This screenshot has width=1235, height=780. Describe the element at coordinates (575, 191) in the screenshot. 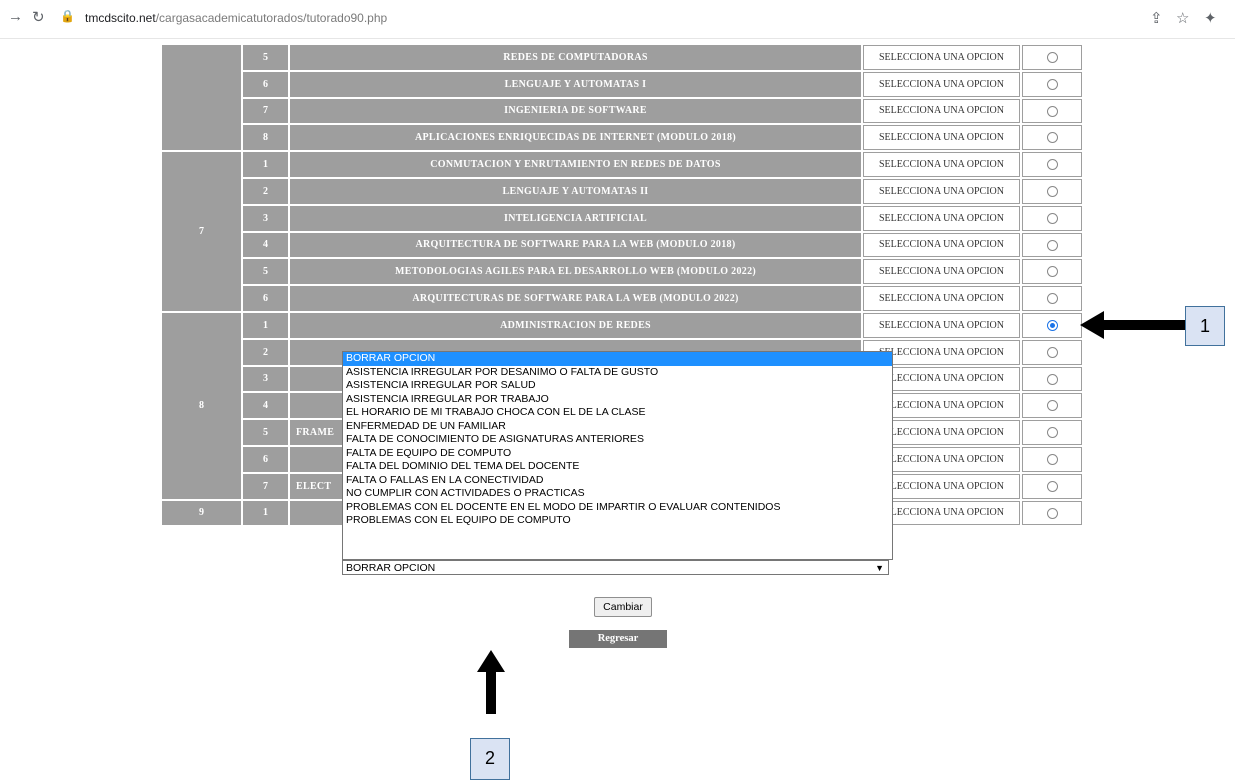

I see `subject-name-cell: LENGUAJE Y AUTOMATAS II` at that location.